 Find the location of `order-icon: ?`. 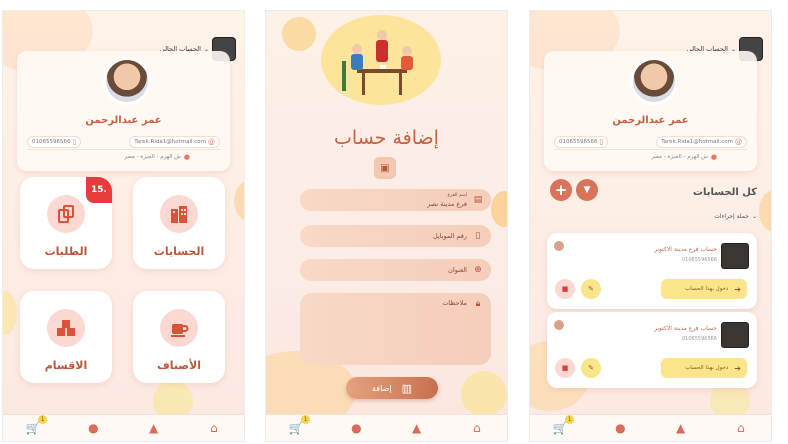

order-icon: ? is located at coordinates (66, 214).